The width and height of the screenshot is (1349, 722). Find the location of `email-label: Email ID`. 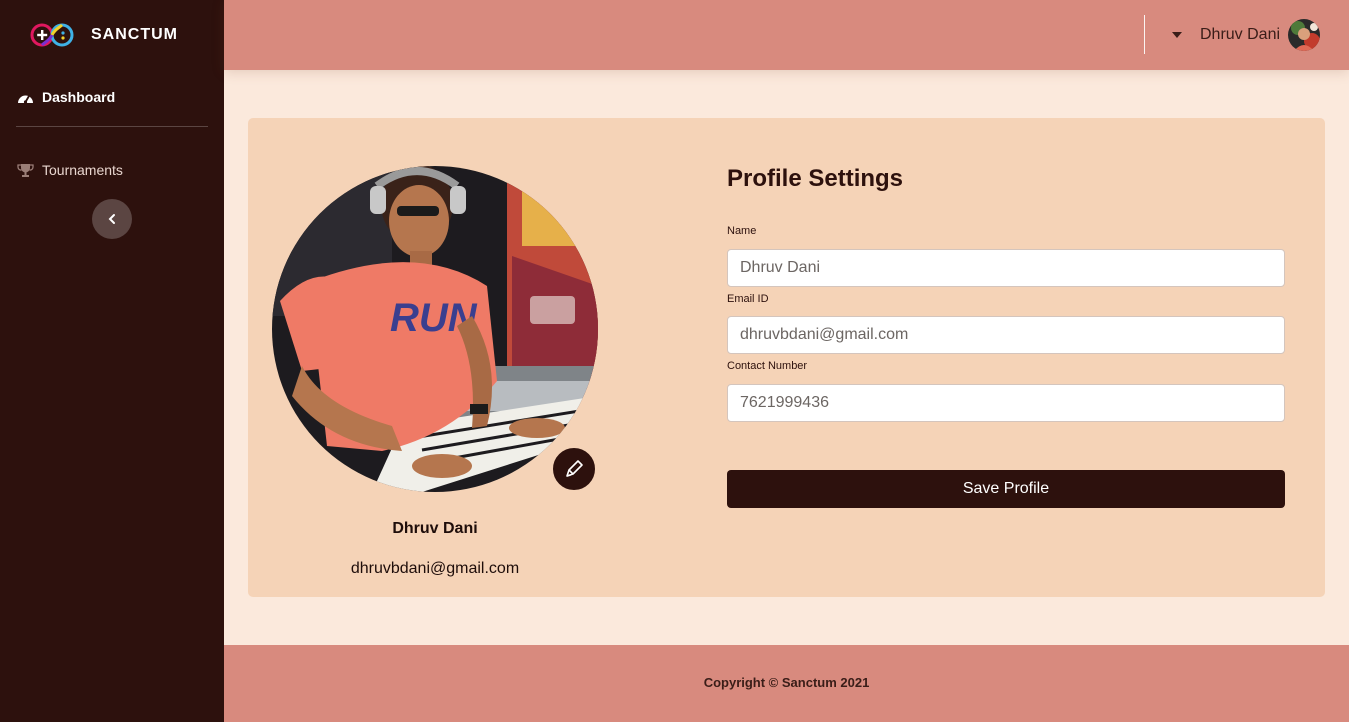

email-label: Email ID is located at coordinates (748, 299).